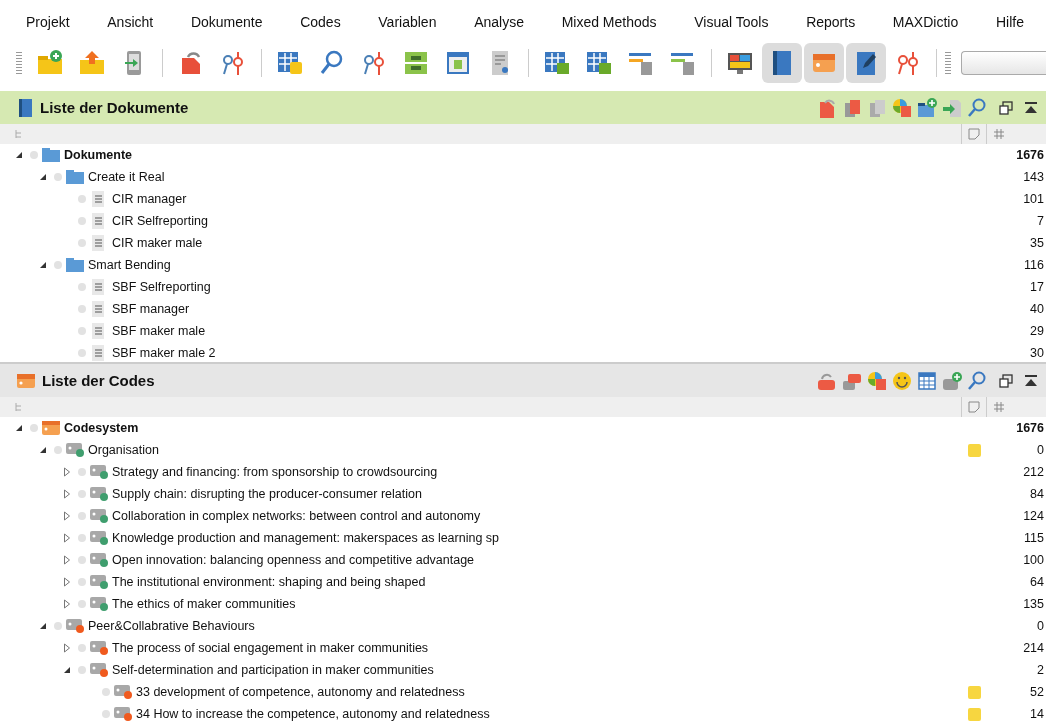 This screenshot has height=722, width=1046. I want to click on menu-item: Mixed Methods, so click(609, 22).